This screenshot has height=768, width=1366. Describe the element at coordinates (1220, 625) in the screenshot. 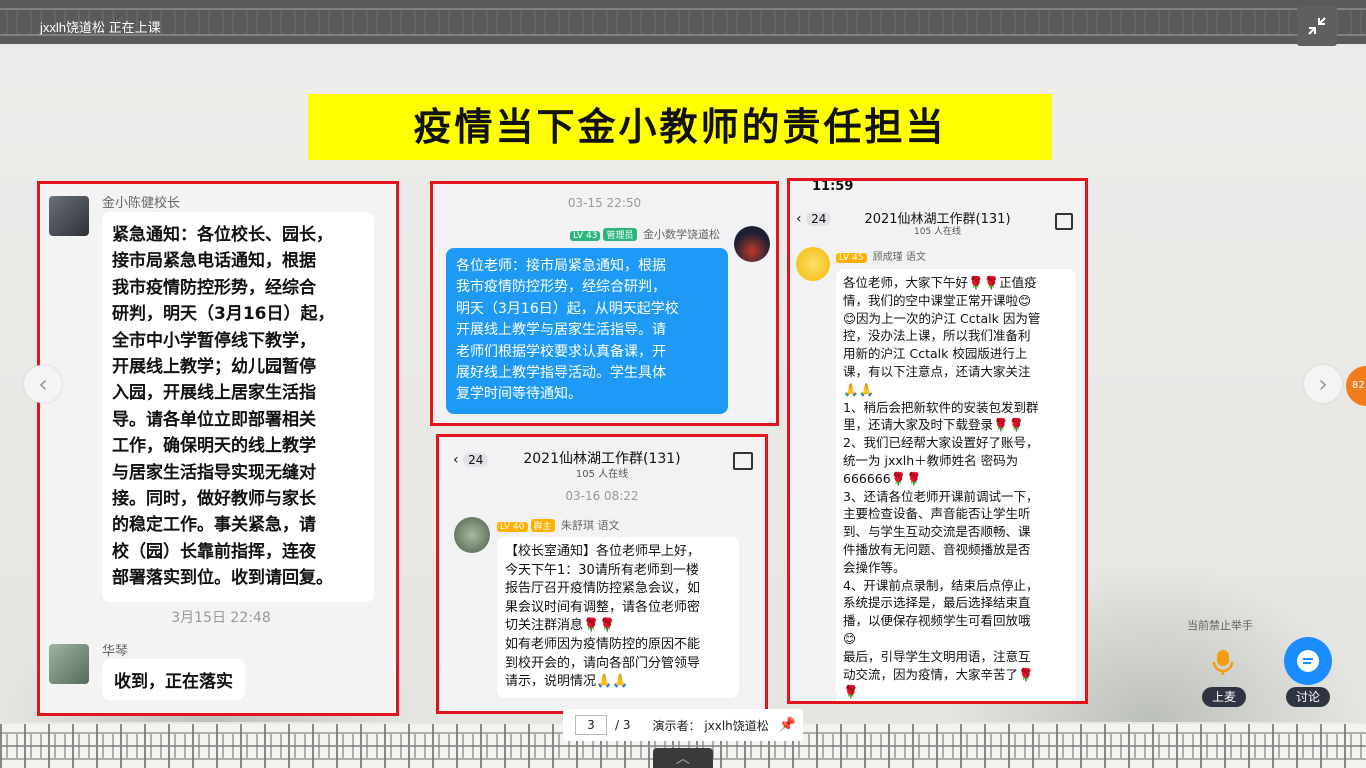

I see `raise-hand-status: 当前禁止举手` at that location.